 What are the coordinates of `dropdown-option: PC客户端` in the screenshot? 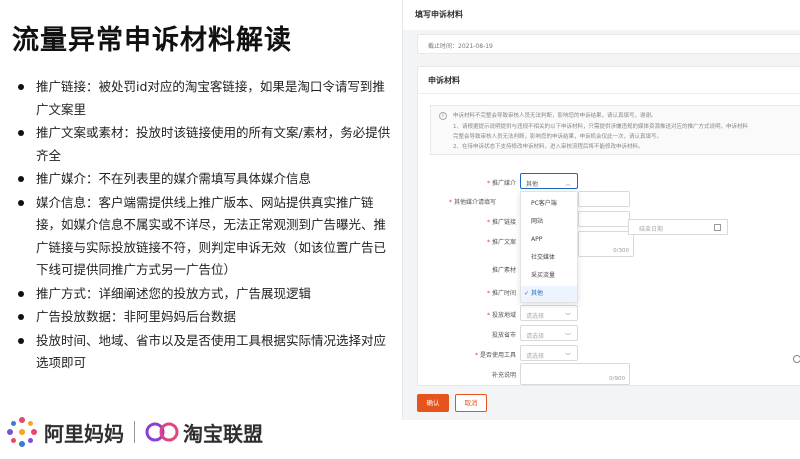 It's located at (549, 204).